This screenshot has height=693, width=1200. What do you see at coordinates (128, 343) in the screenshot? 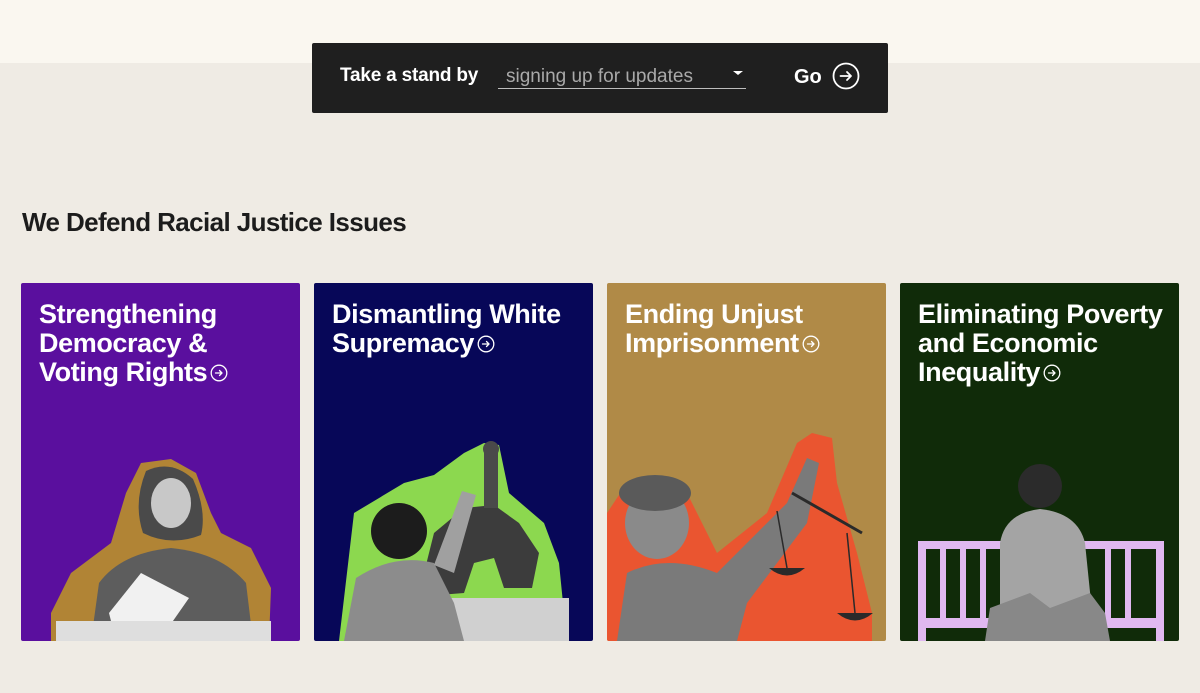
I see `issue-card-title-text: Strengthening Democracy & Voting Rights` at bounding box center [128, 343].